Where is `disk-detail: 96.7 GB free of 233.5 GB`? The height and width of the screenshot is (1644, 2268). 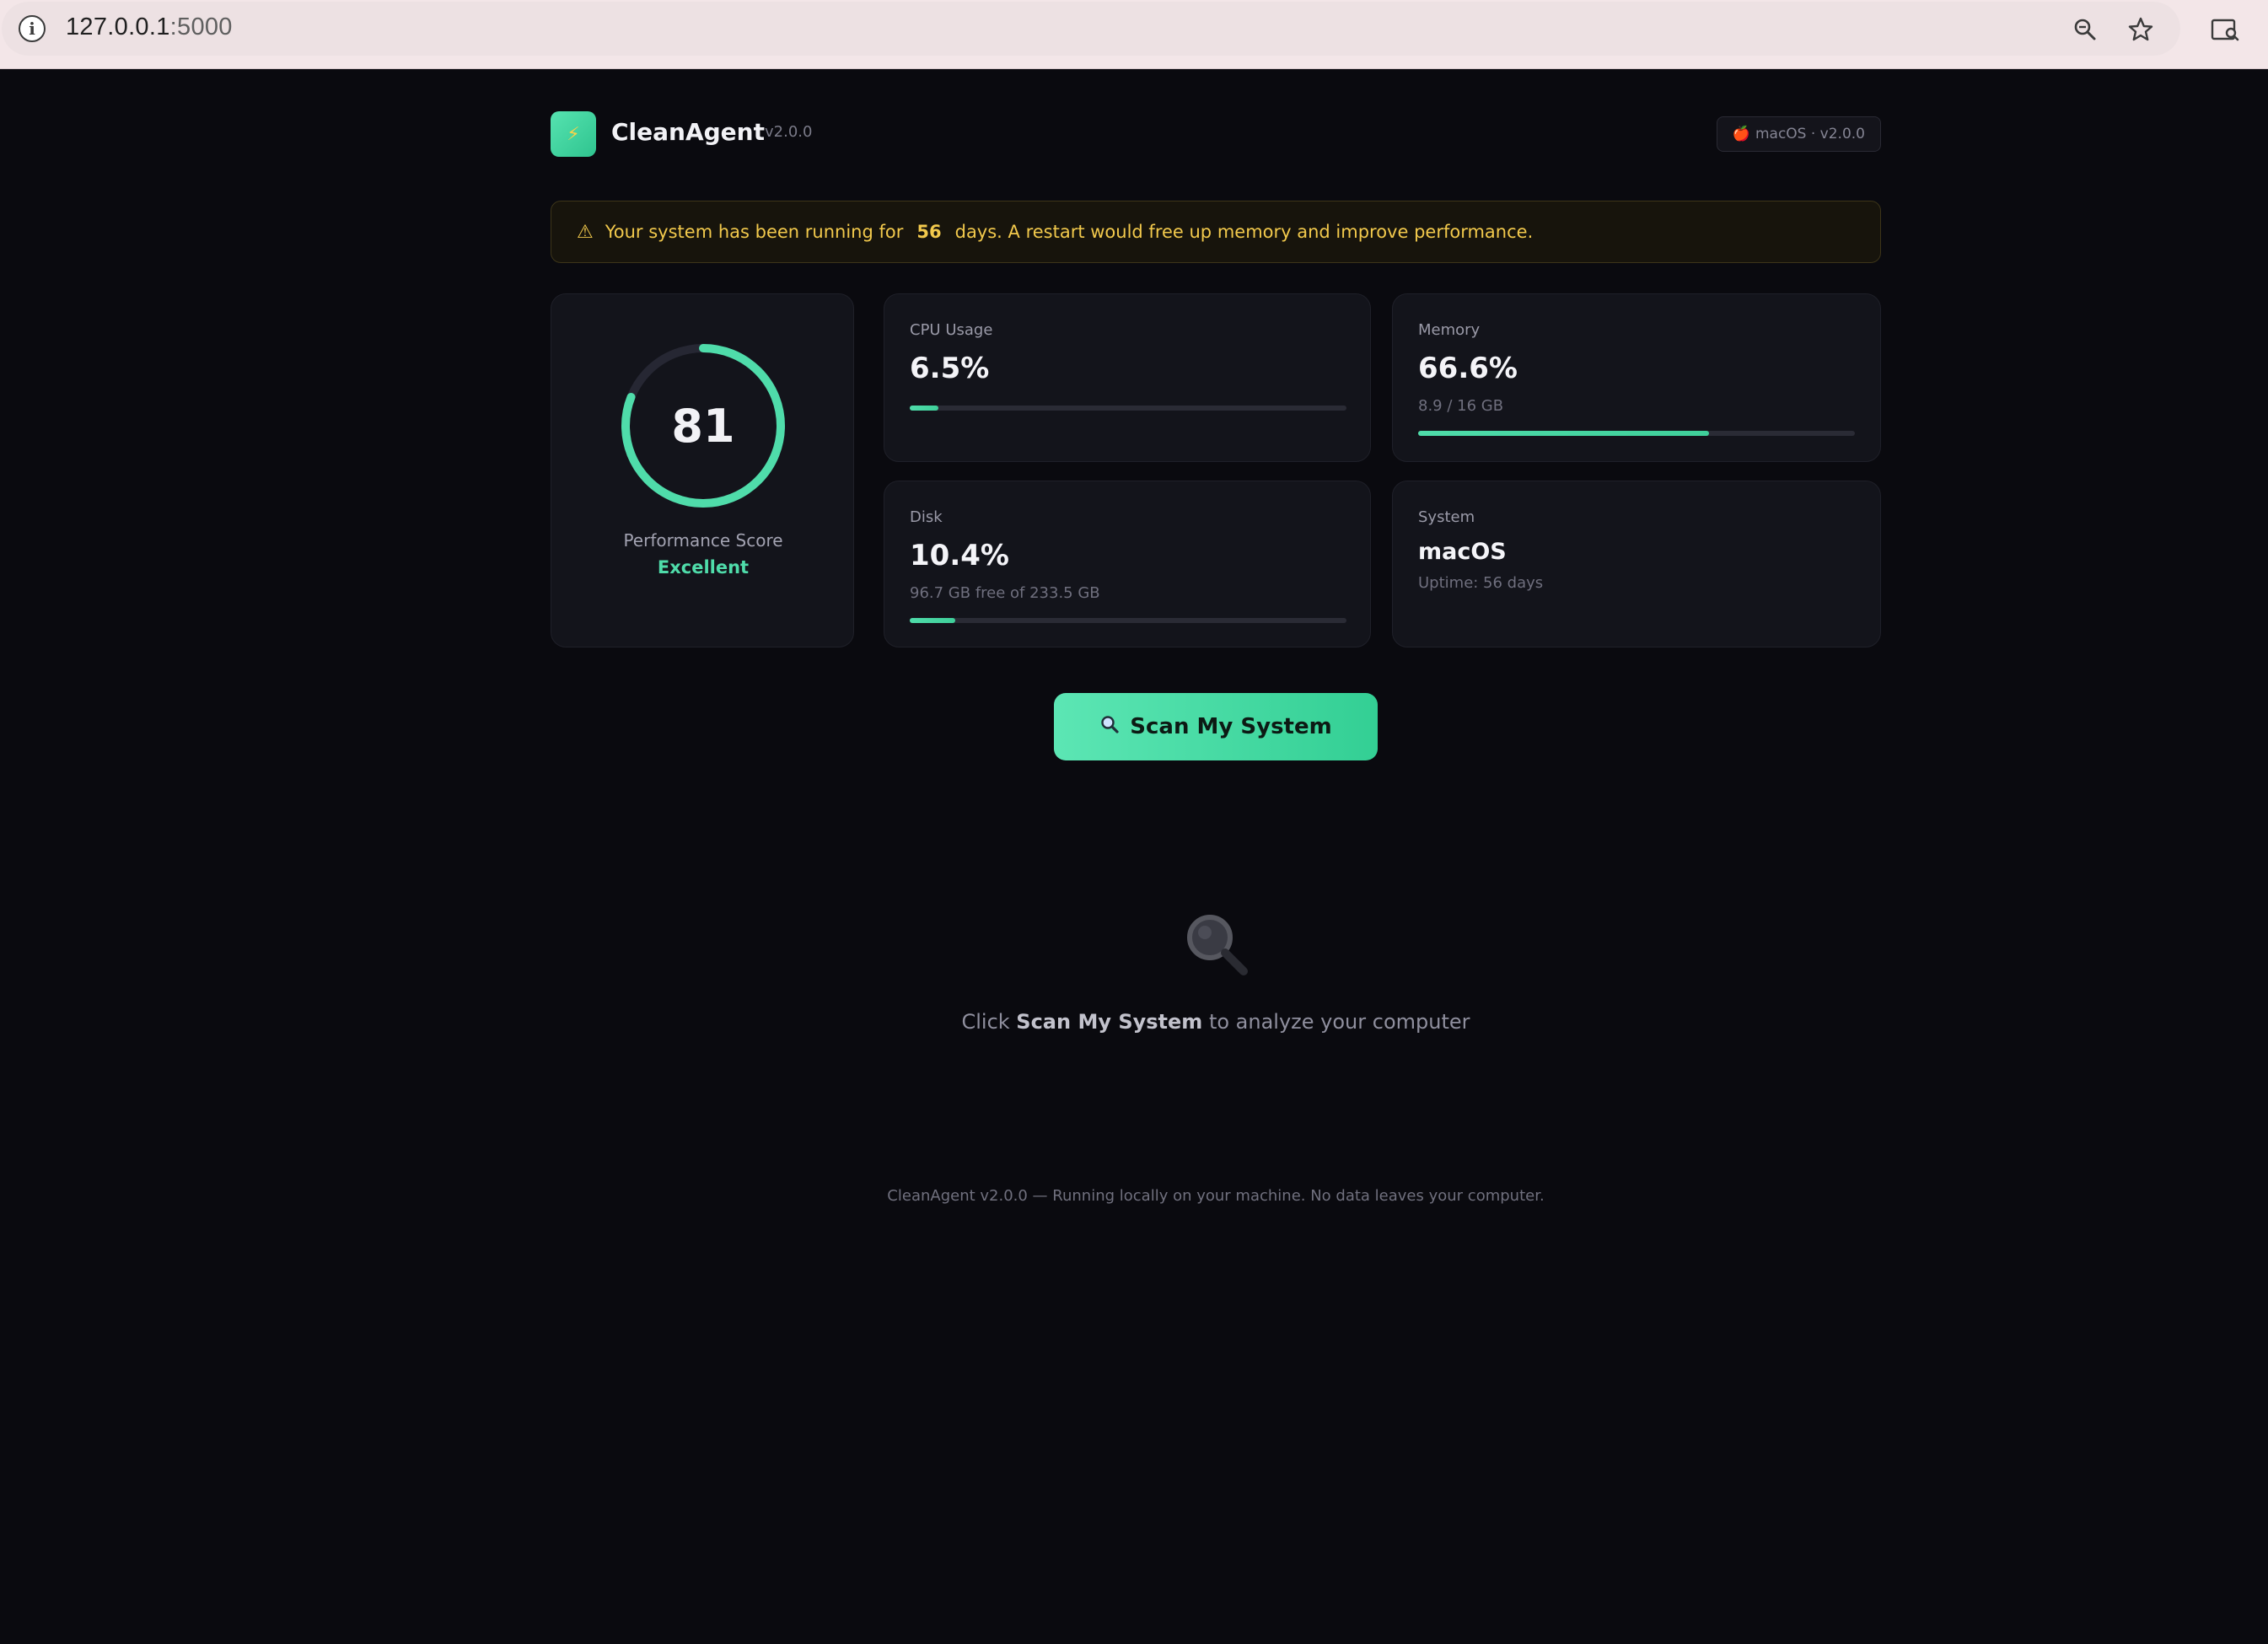
disk-detail: 96.7 GB free of 233.5 GB is located at coordinates (1005, 593).